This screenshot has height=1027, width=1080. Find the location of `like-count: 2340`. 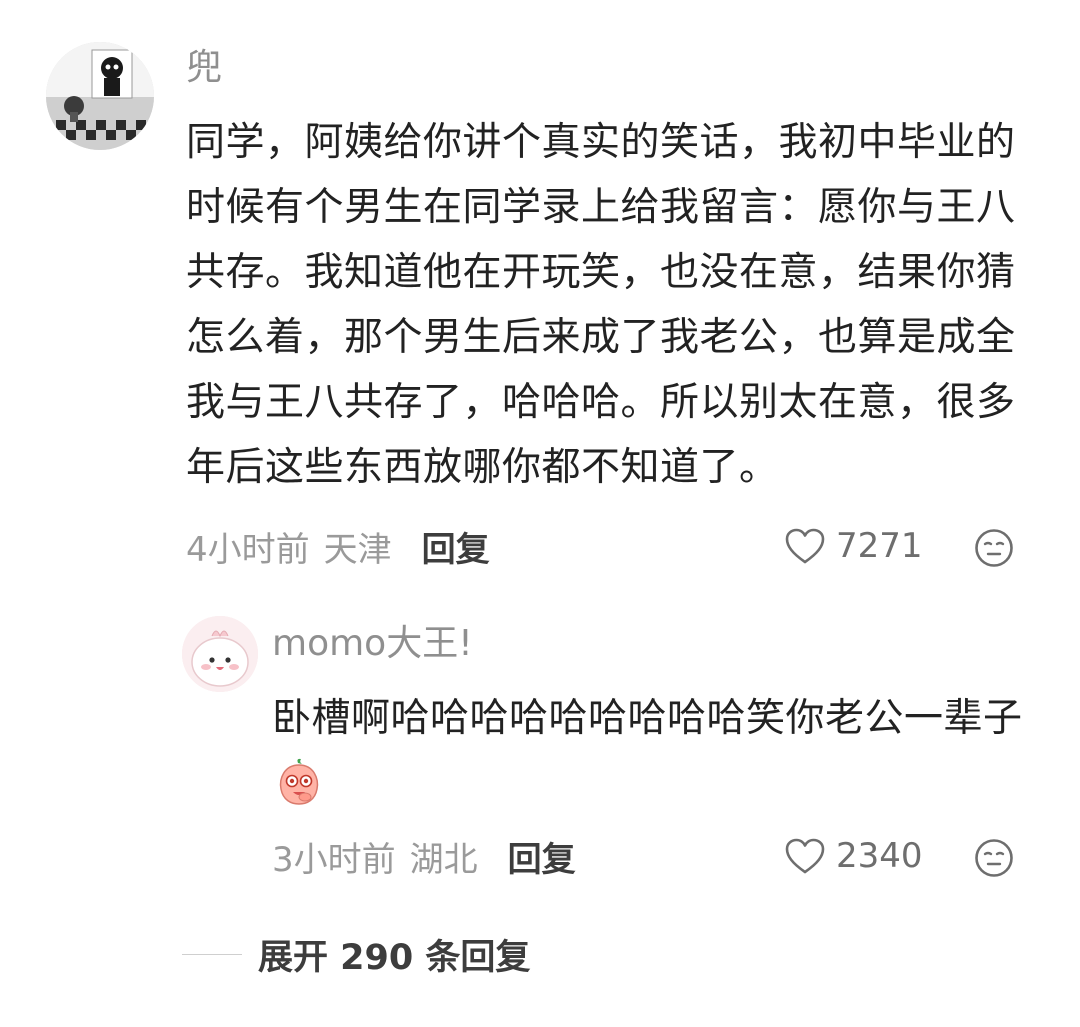

like-count: 2340 is located at coordinates (879, 856).